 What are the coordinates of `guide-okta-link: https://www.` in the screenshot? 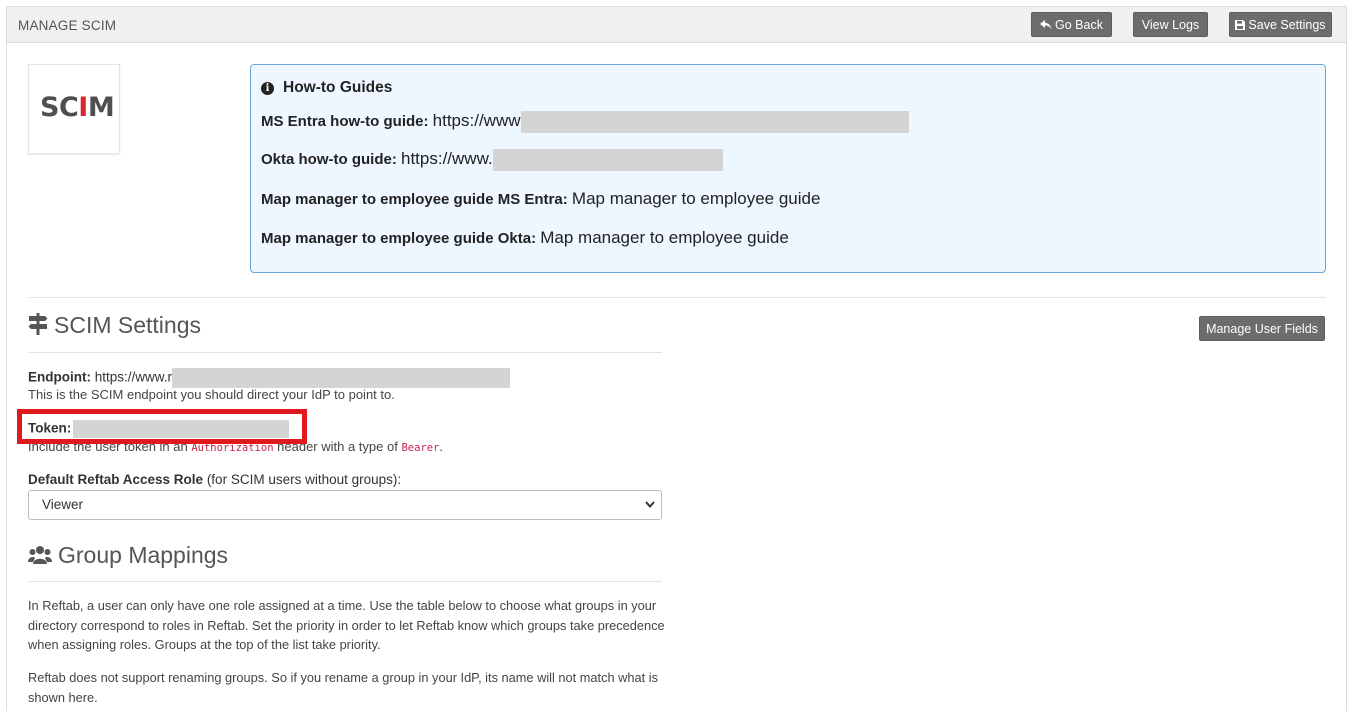 It's located at (447, 158).